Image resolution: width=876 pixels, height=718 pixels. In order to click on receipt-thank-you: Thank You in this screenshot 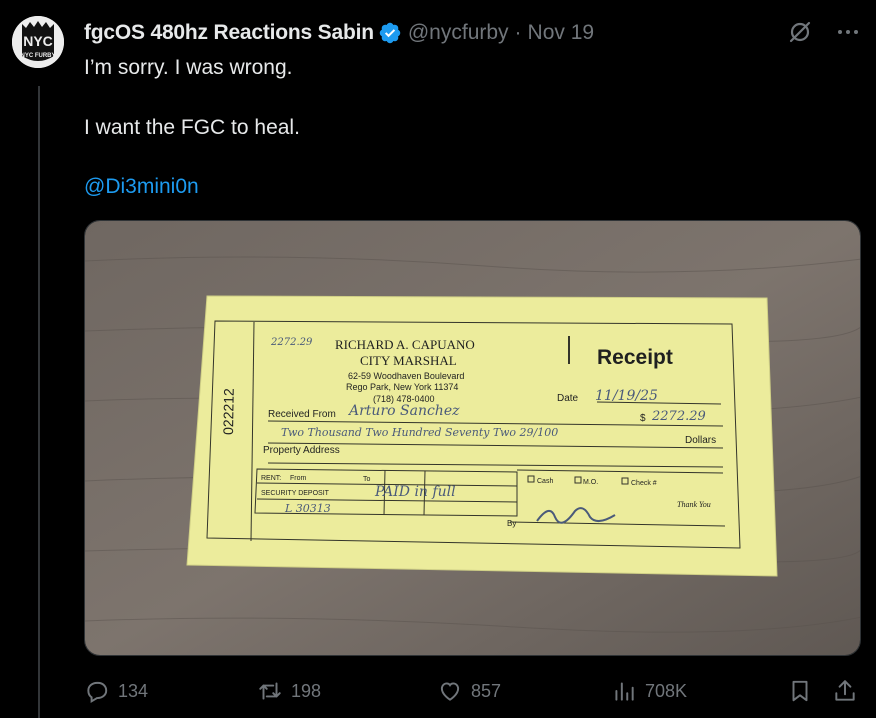, I will do `click(694, 504)`.